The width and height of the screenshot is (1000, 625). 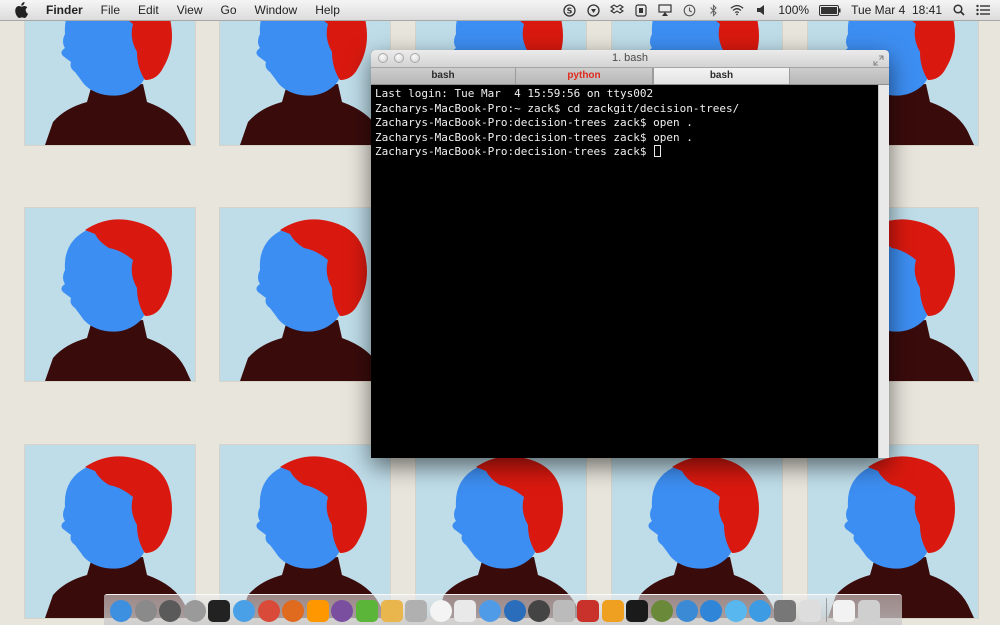 What do you see at coordinates (416, 611) in the screenshot?
I see `preview-icon` at bounding box center [416, 611].